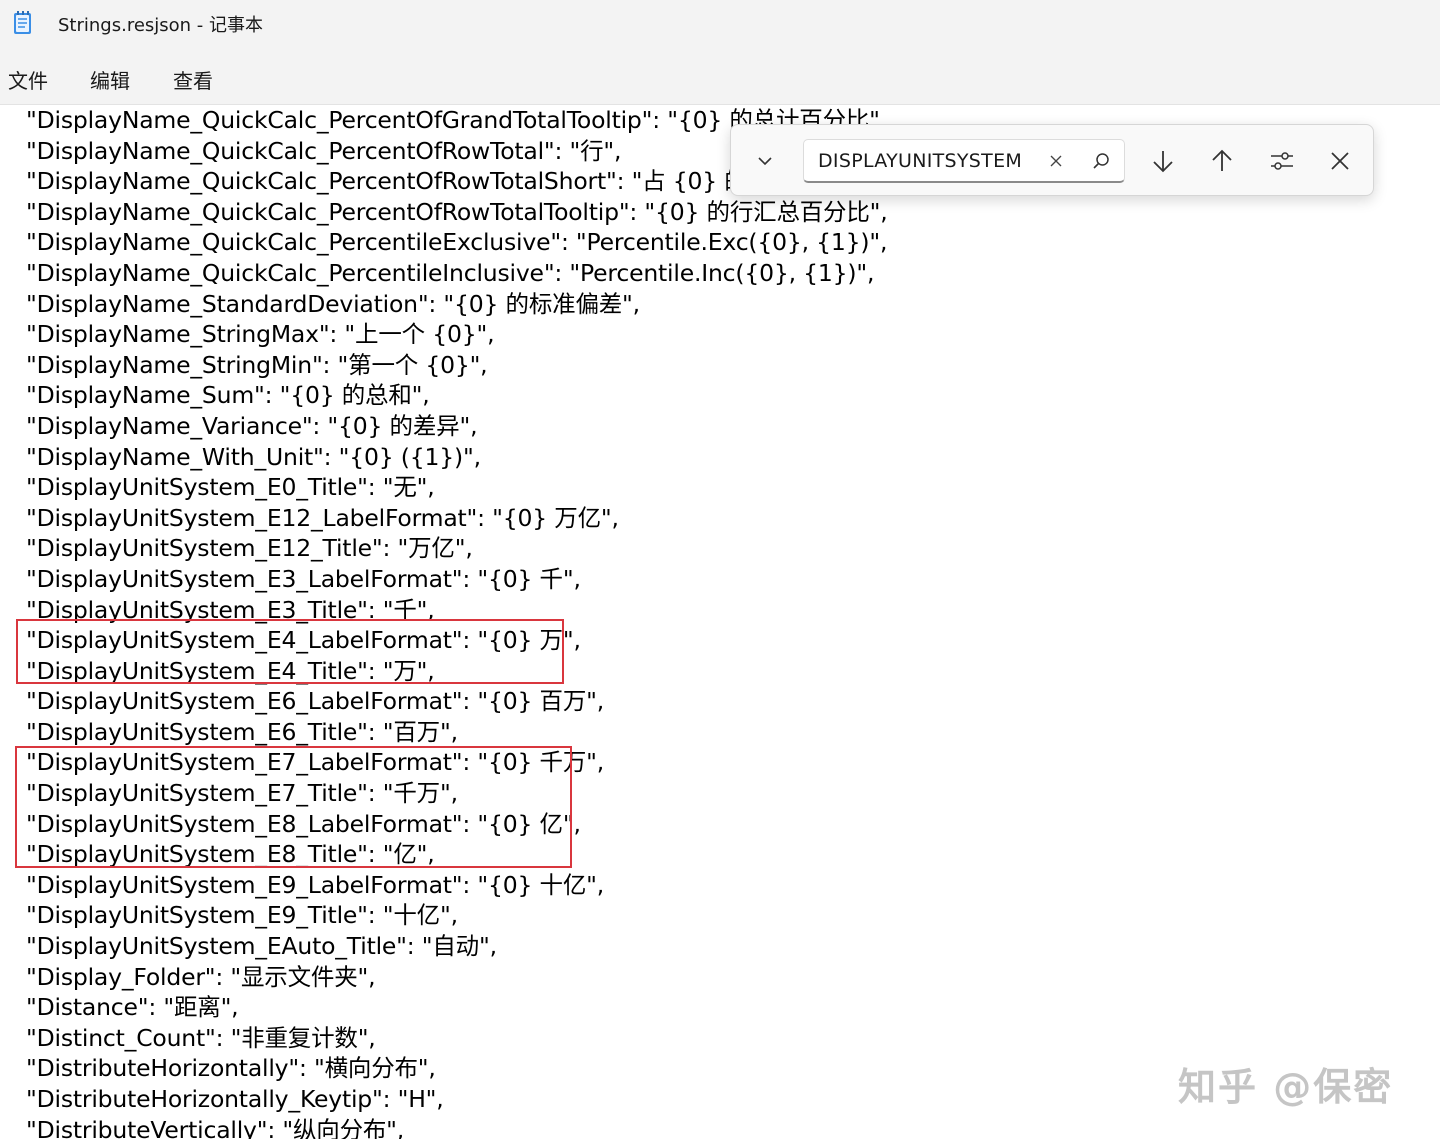 Image resolution: width=1440 pixels, height=1139 pixels. What do you see at coordinates (260, 334) in the screenshot?
I see `code-line: "DisplayName_StringMax": "上一个 {0}",` at bounding box center [260, 334].